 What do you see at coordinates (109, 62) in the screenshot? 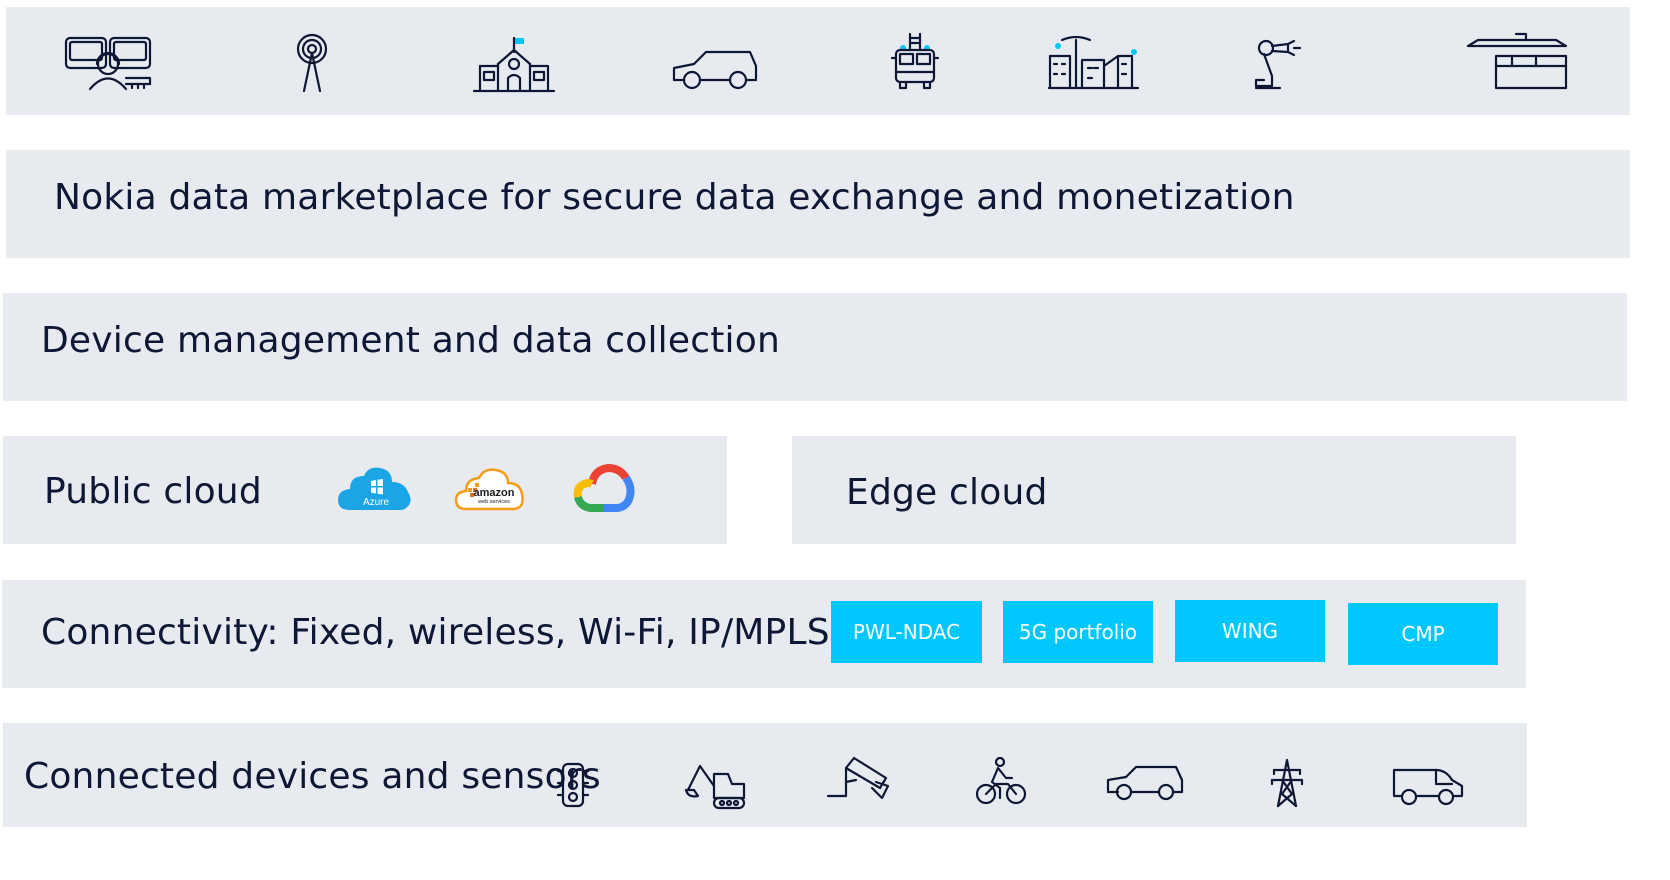
I see `headset-operator-icon` at bounding box center [109, 62].